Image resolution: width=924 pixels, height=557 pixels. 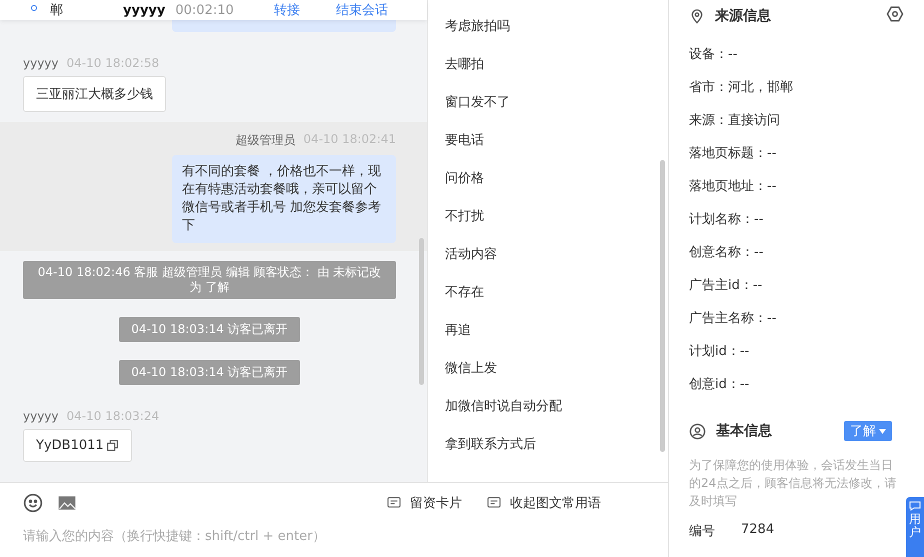 What do you see at coordinates (735, 121) in the screenshot?
I see `info-item: 来源：直接访问` at bounding box center [735, 121].